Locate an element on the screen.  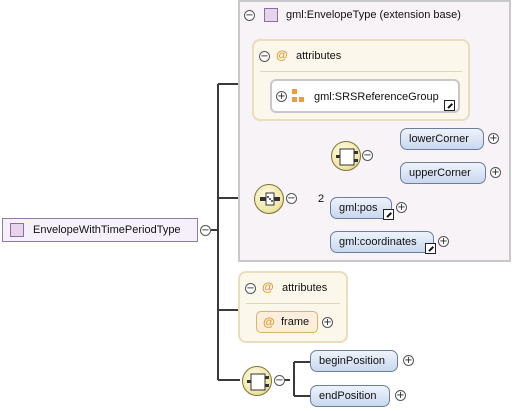
collapse-sequence-toggle: − is located at coordinates (291, 198).